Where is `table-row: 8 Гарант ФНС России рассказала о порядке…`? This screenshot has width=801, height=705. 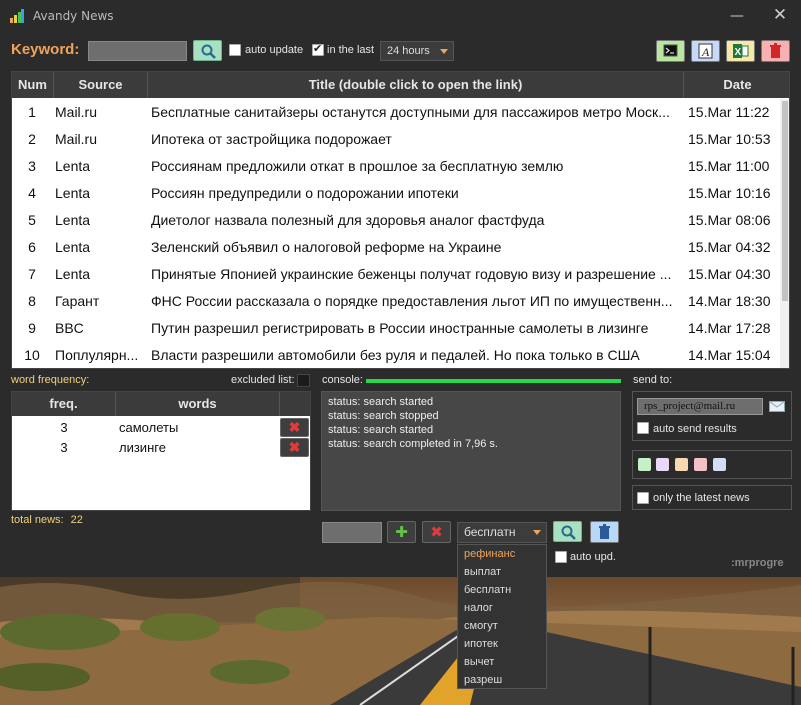 table-row: 8 Гарант ФНС России рассказала о порядке… is located at coordinates (395, 301).